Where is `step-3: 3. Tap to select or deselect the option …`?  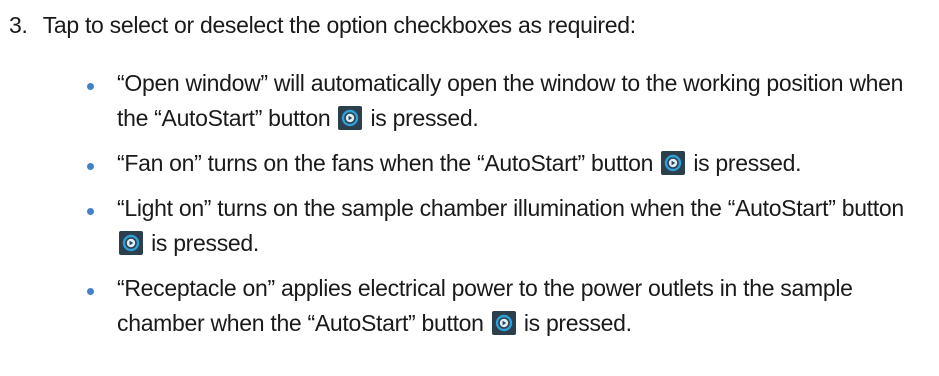 step-3: 3. Tap to select or deselect the option … is located at coordinates (322, 25).